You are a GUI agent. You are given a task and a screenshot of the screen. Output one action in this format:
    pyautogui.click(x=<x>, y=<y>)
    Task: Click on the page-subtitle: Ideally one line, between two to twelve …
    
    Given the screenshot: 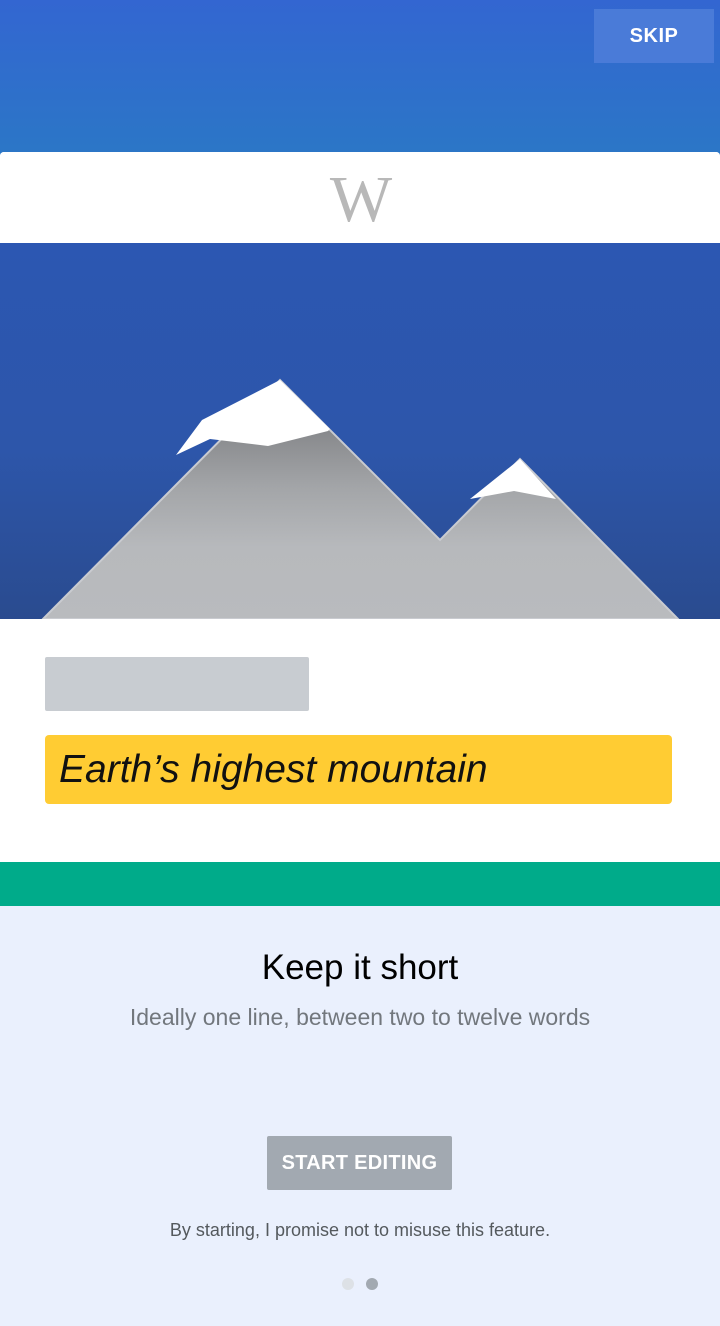 What is the action you would take?
    pyautogui.click(x=360, y=1017)
    